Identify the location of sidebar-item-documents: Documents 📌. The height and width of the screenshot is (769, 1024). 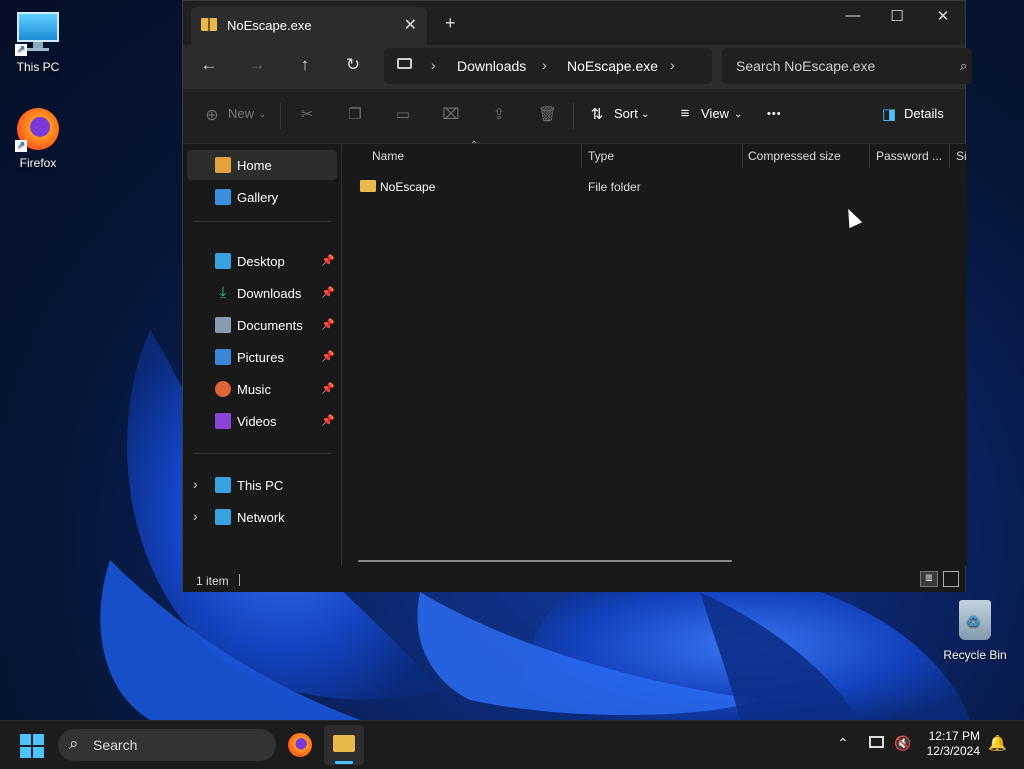
(262, 325).